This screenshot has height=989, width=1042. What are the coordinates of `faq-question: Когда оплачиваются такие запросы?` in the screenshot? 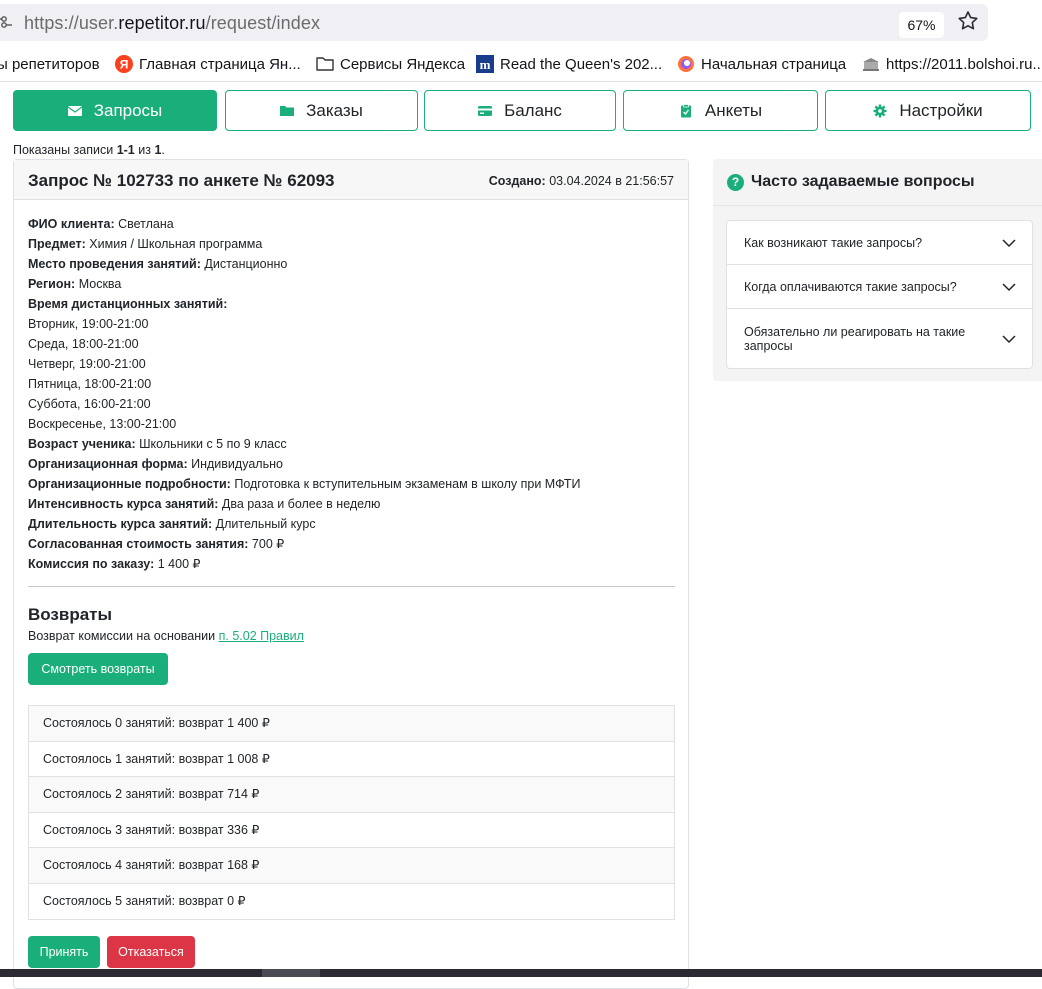 It's located at (850, 286).